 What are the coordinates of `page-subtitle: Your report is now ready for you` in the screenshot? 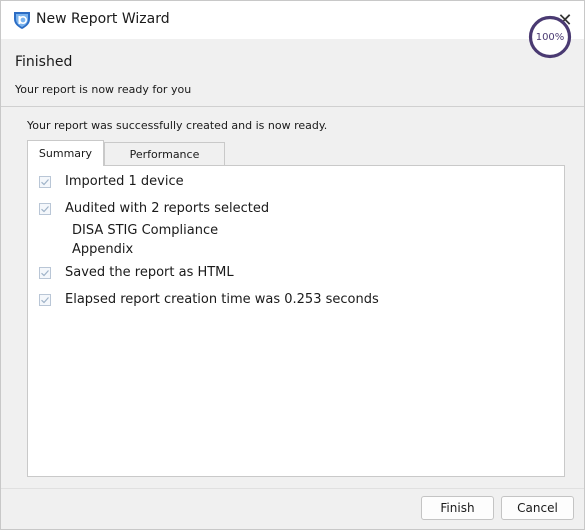 It's located at (103, 89).